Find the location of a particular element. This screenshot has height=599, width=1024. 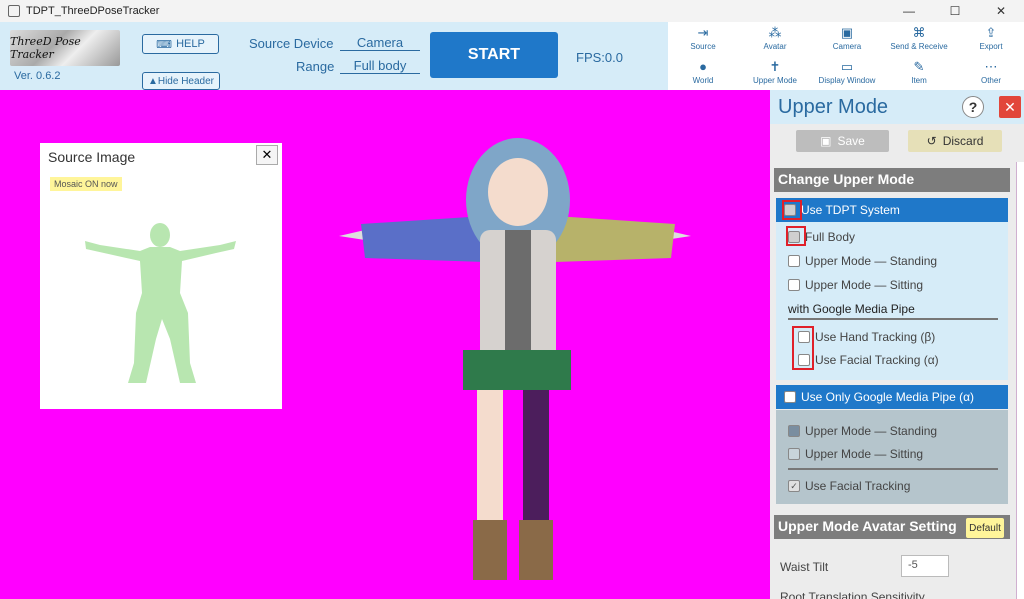

help-label: HELP is located at coordinates (190, 44).